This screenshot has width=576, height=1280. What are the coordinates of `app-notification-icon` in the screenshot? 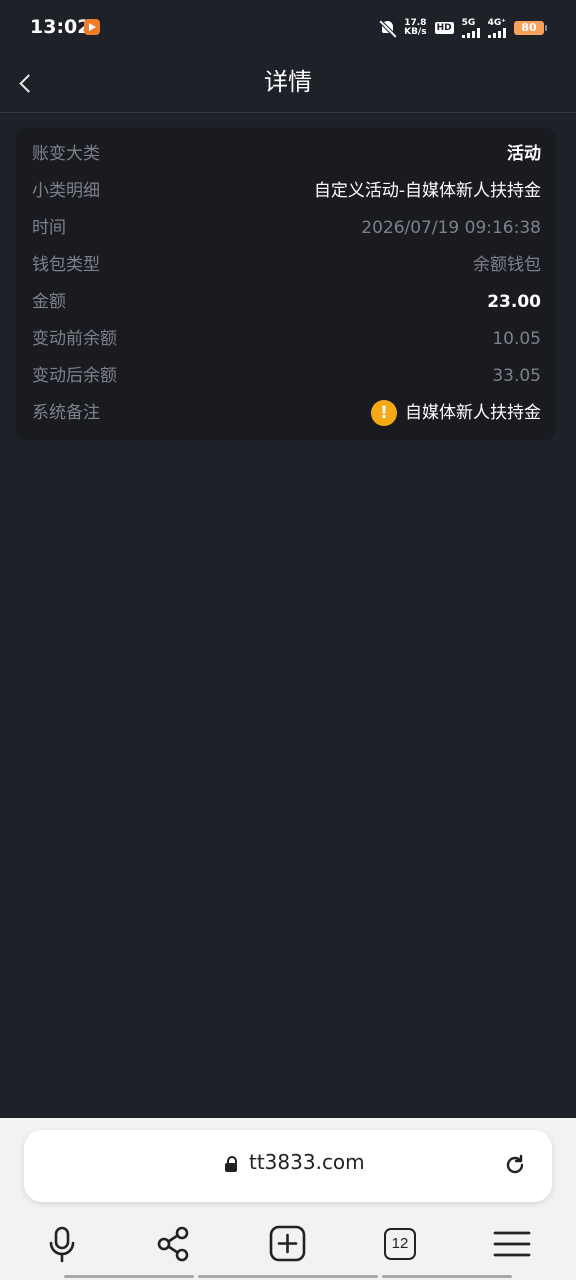 It's located at (92, 27).